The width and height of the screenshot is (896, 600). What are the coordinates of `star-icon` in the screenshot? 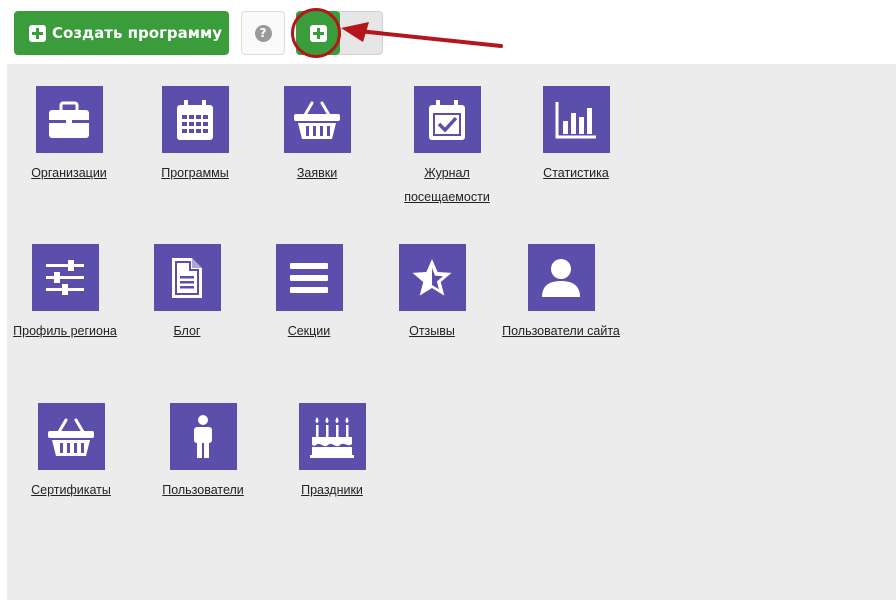 It's located at (432, 277).